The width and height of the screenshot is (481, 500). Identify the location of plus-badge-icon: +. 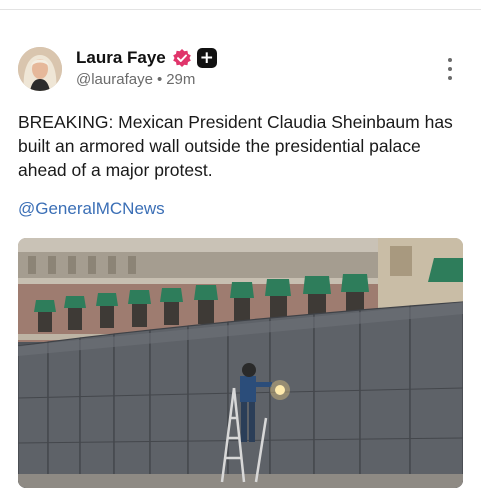
(206, 58).